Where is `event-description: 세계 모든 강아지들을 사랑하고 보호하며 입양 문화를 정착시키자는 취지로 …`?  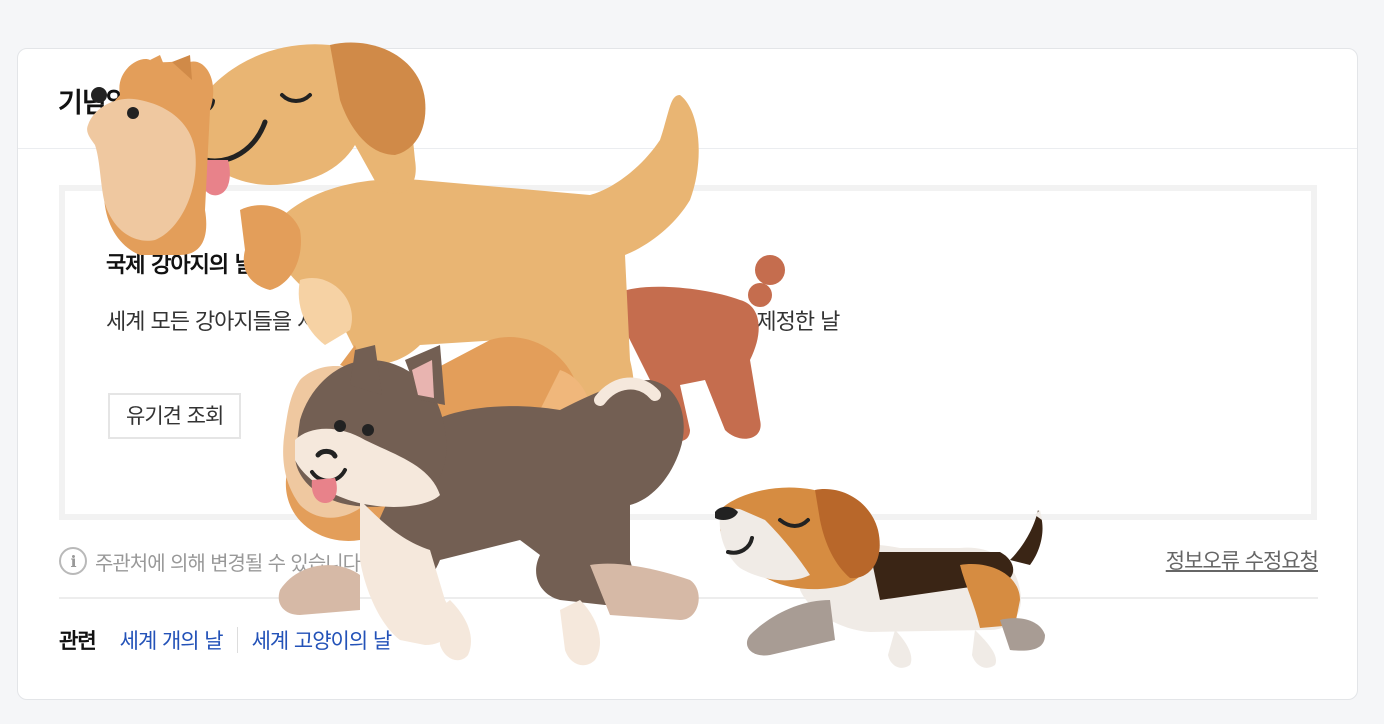
event-description: 세계 모든 강아지들을 사랑하고 보호하며 입양 문화를 정착시키자는 취지로 … is located at coordinates (473, 322).